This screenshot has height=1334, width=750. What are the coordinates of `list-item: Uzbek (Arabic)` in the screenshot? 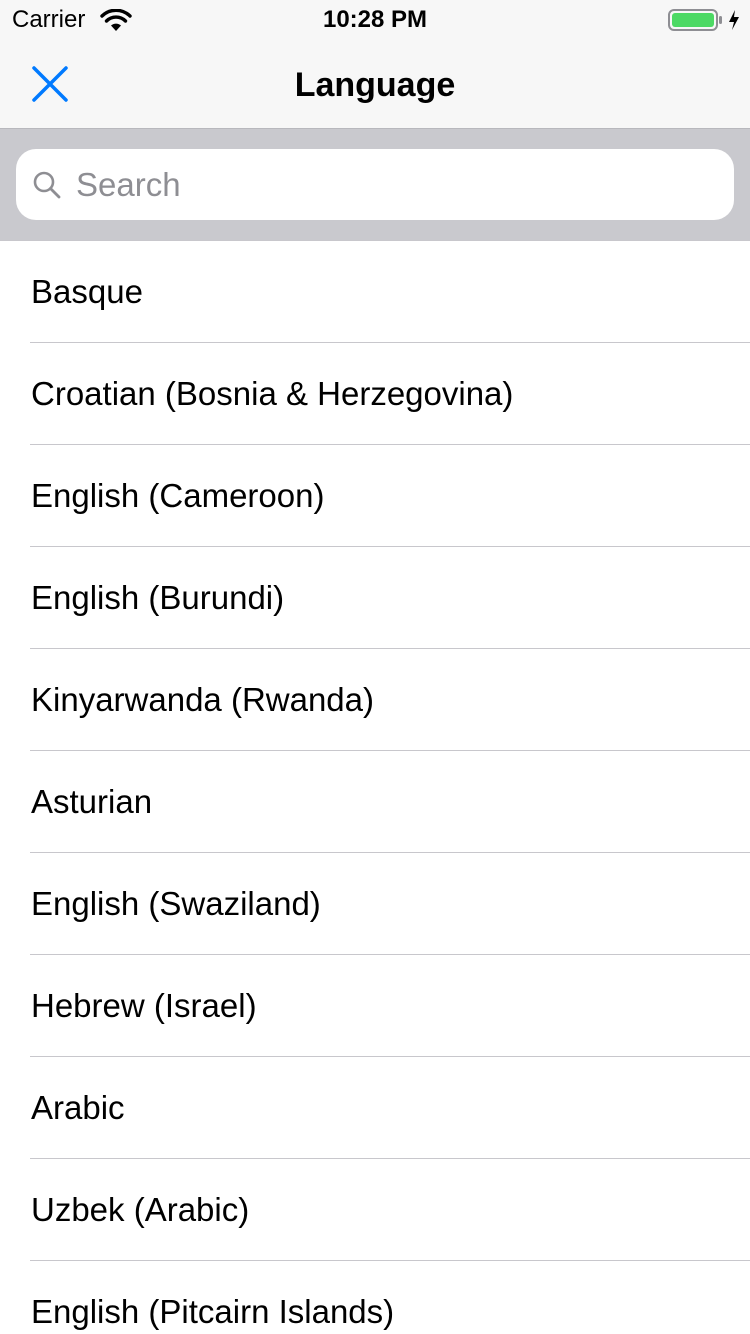 It's located at (375, 1210).